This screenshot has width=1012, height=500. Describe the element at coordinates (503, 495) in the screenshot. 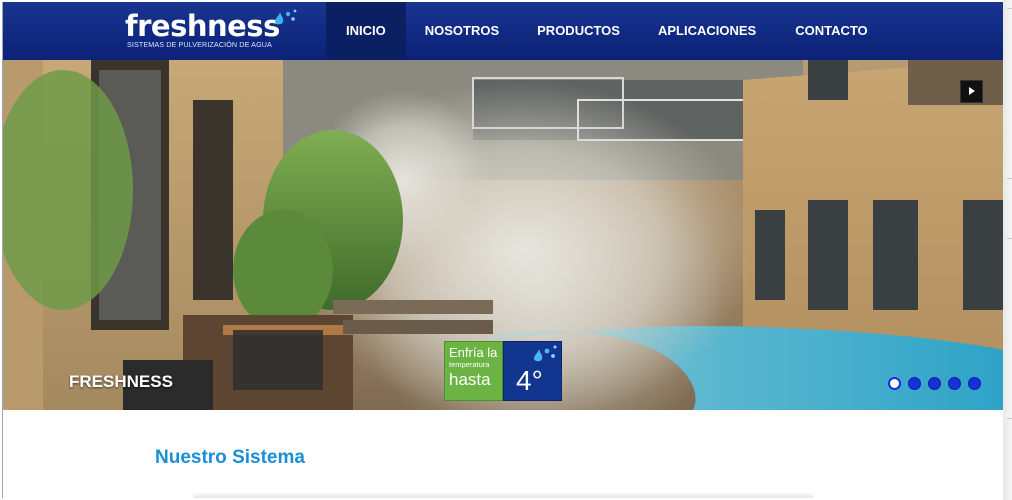

I see `content-fade` at that location.